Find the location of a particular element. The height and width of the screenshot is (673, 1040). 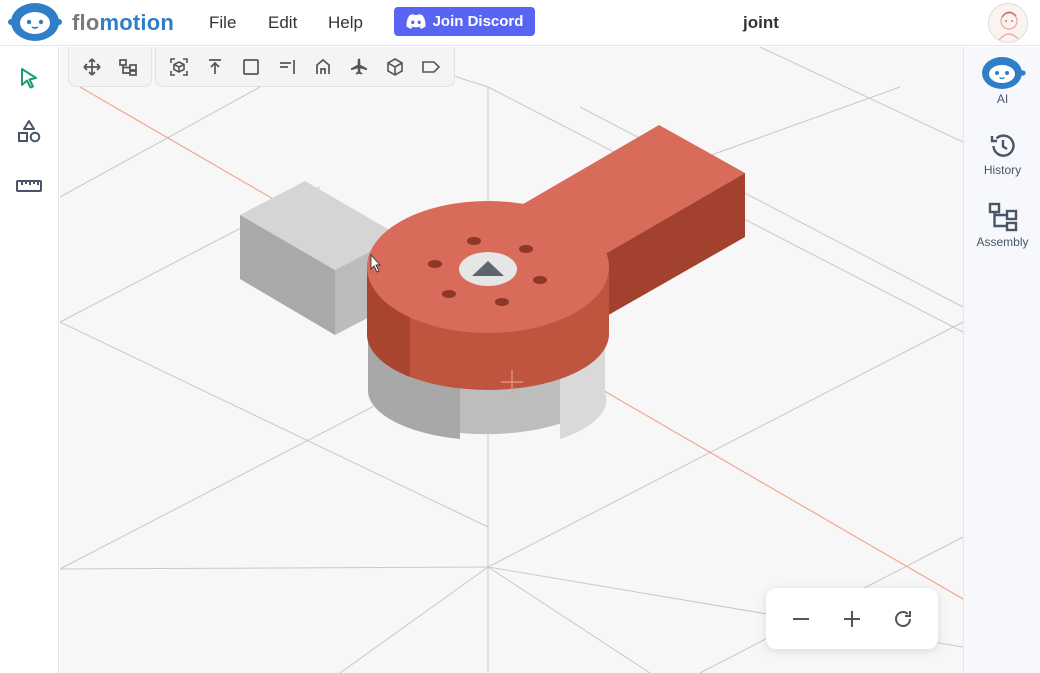

view-toolbar is located at coordinates (305, 67).